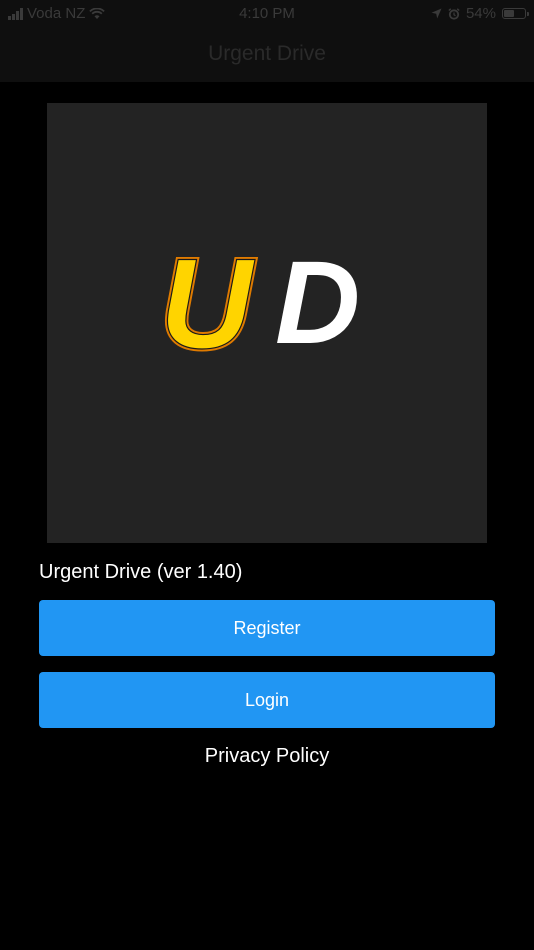 The width and height of the screenshot is (534, 950). I want to click on status-right: 54%, so click(480, 13).